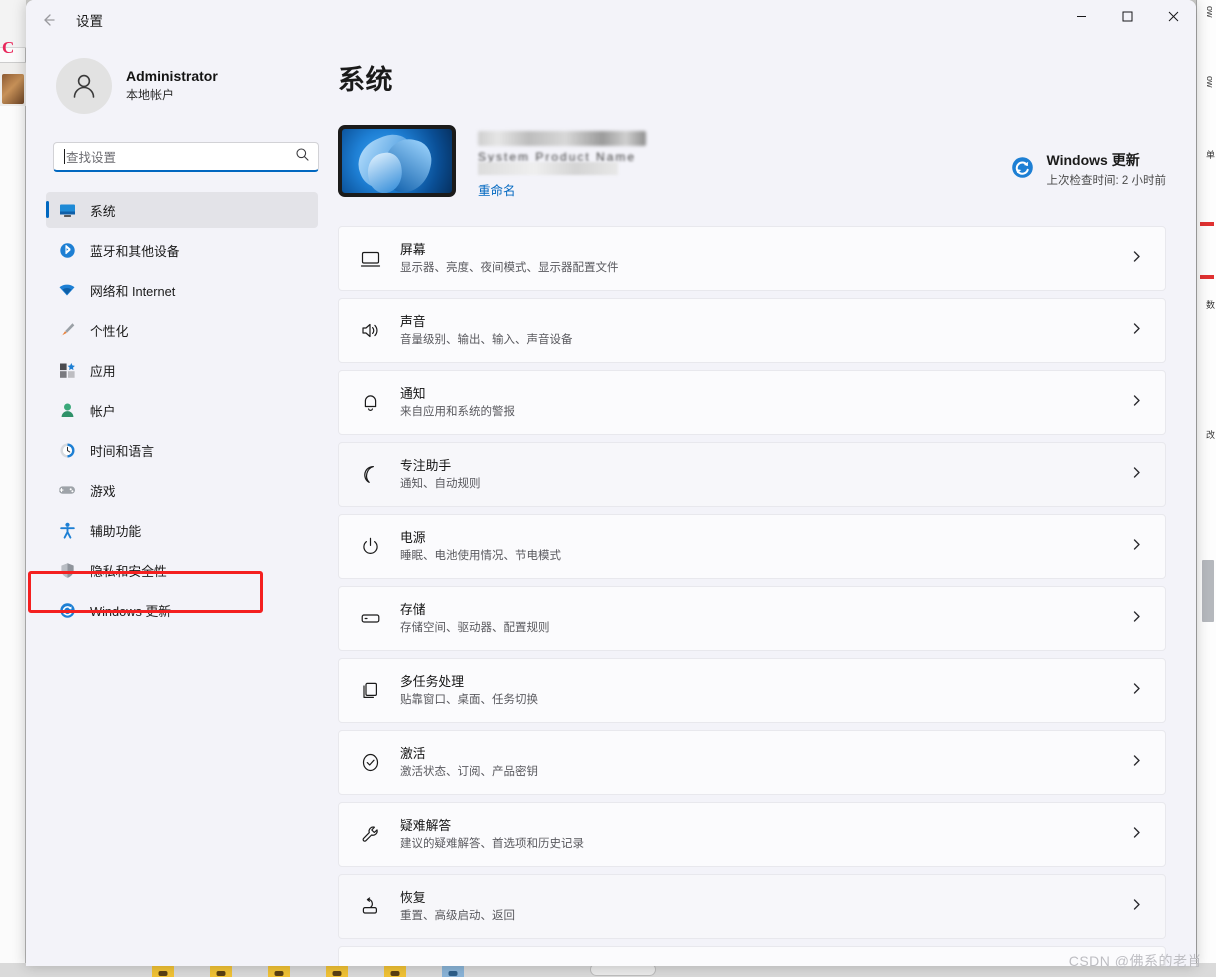 This screenshot has width=1216, height=977. I want to click on card-title: 激活, so click(413, 753).